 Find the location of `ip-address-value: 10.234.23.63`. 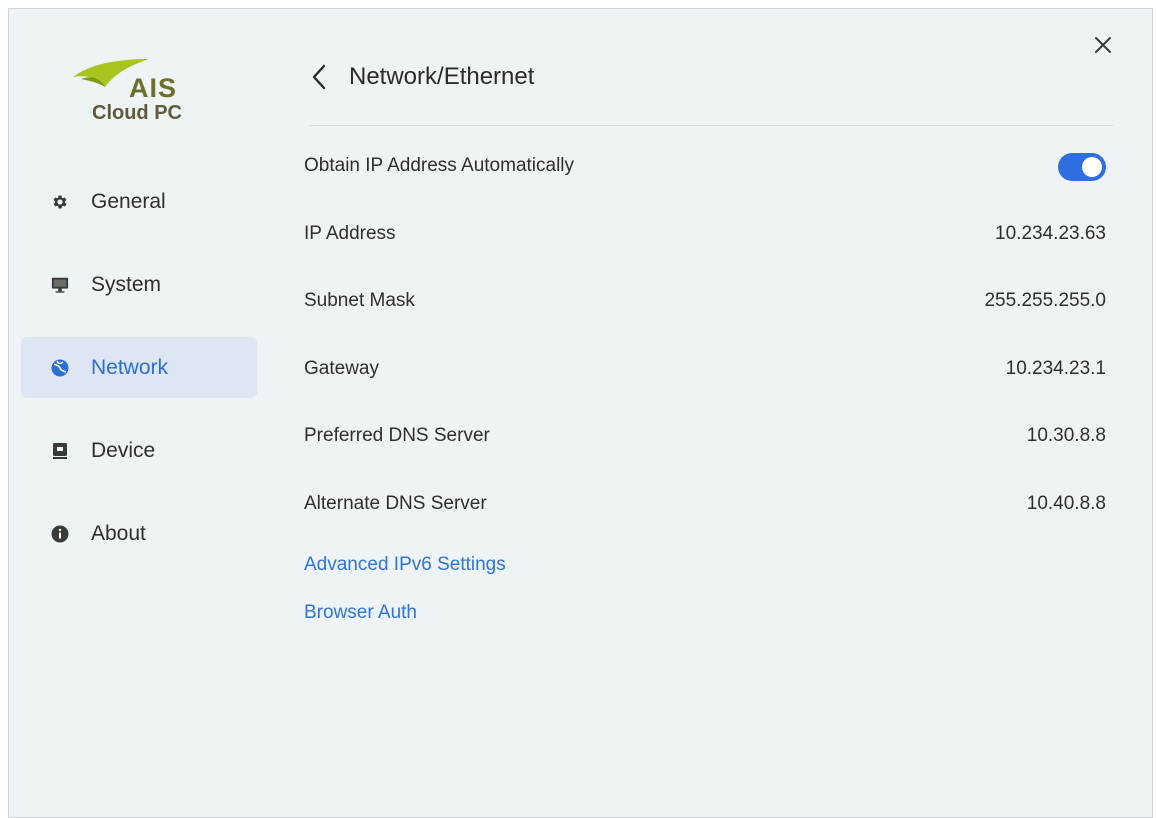

ip-address-value: 10.234.23.63 is located at coordinates (1050, 233).